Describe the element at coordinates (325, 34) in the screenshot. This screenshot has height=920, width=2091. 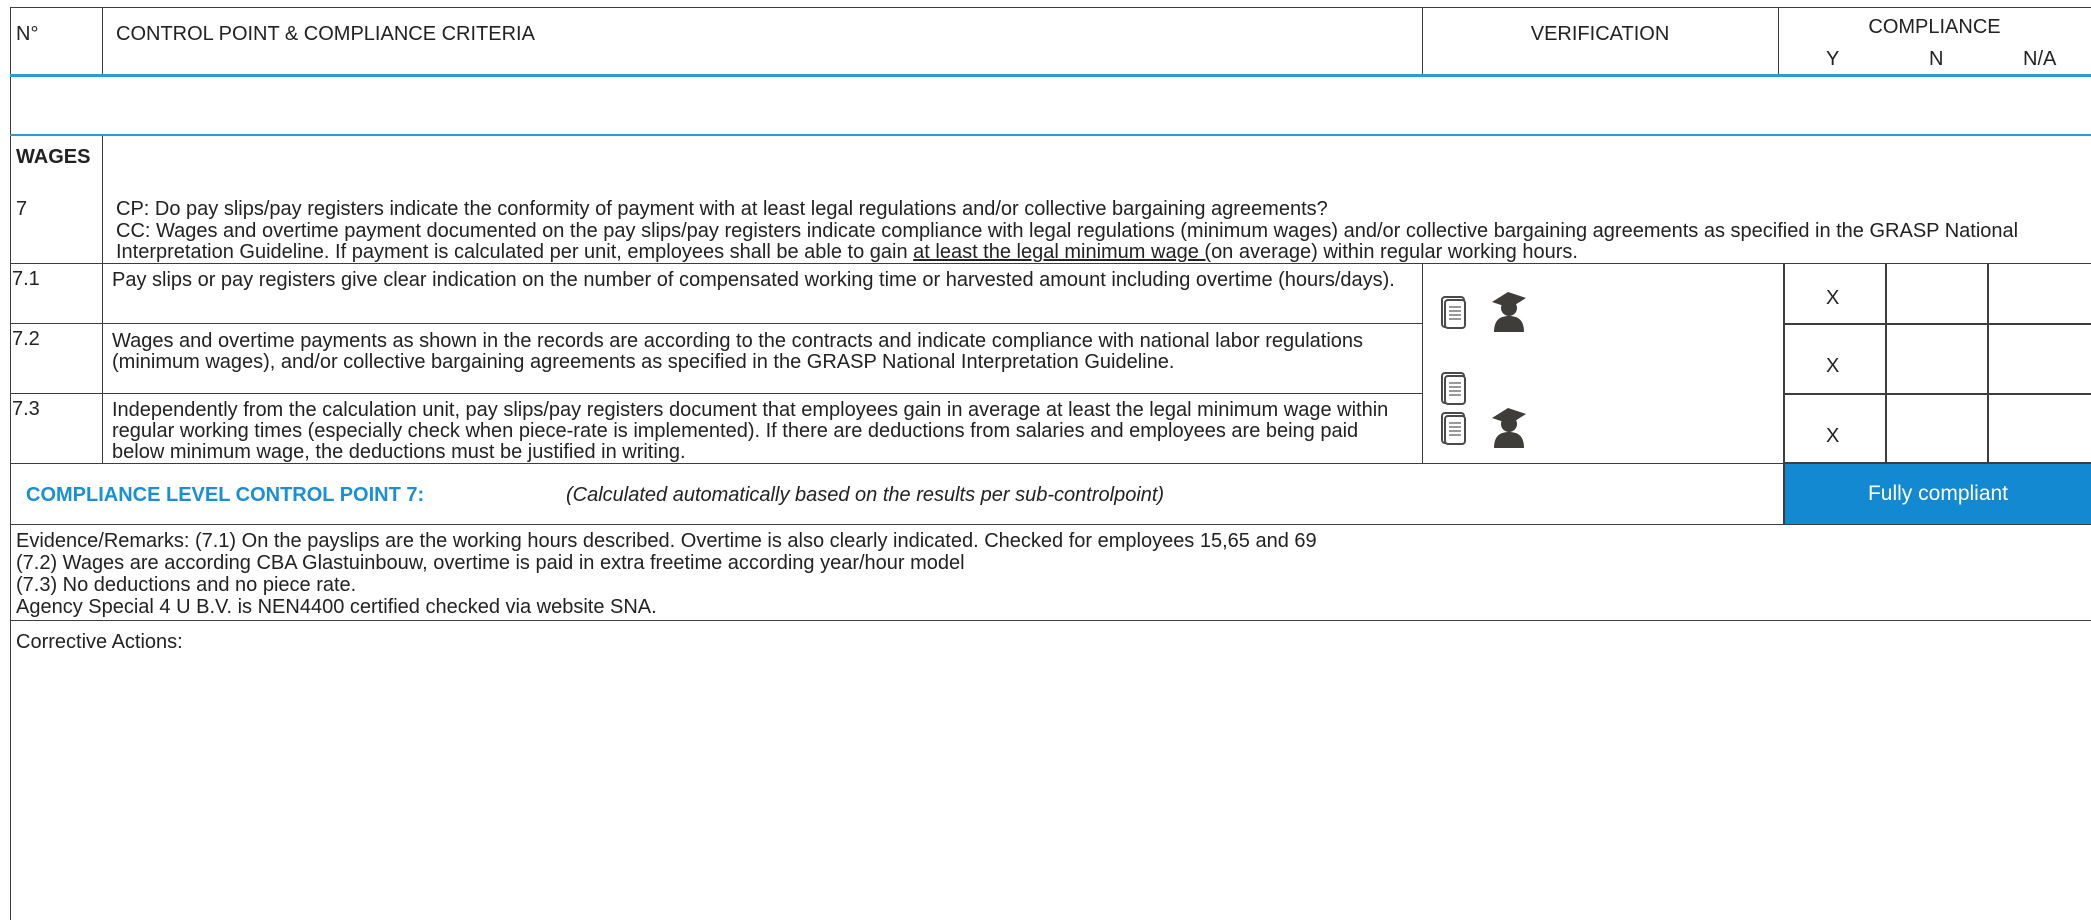
I see `header-control-point: CONTROL POINT & COMPLIANCE CRITERIA` at that location.